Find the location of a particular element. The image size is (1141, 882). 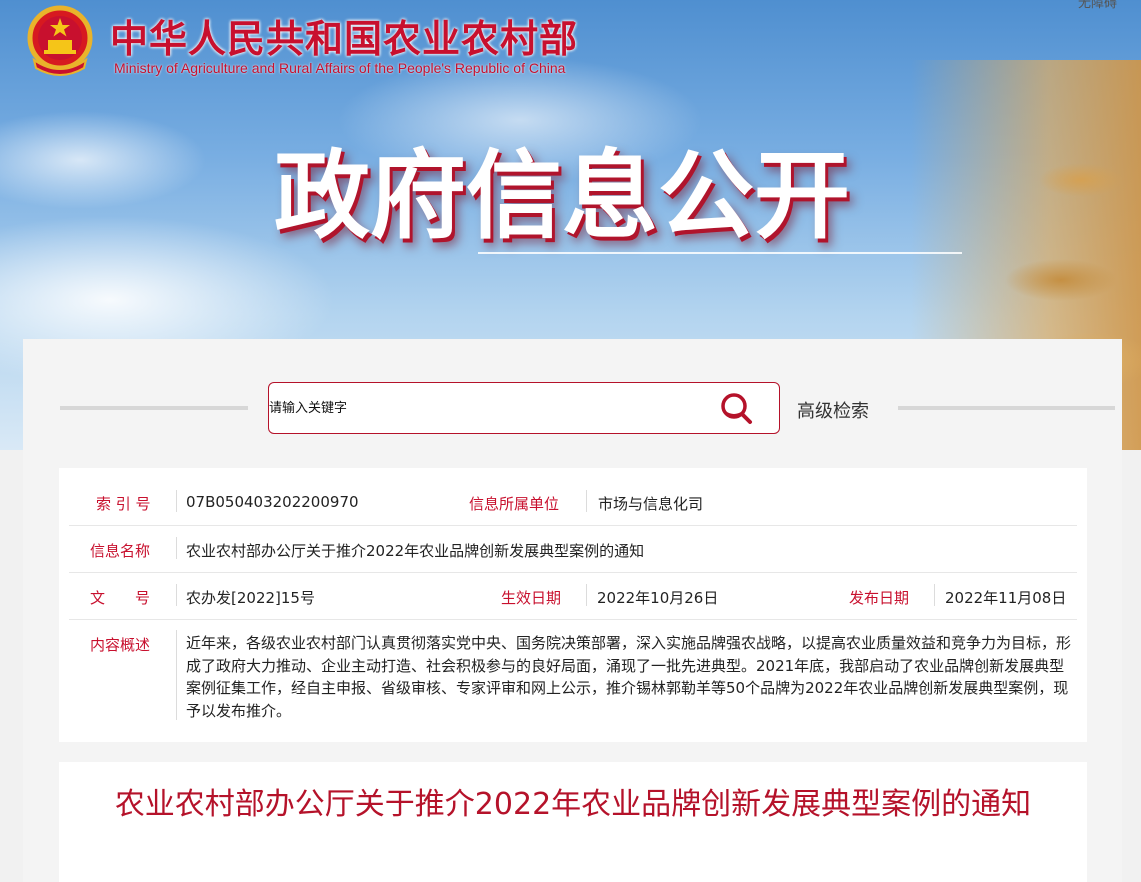

article-card: 农业农村部办公厅关于推介2022年农业品牌创新发展典型案例的通知 is located at coordinates (573, 822).